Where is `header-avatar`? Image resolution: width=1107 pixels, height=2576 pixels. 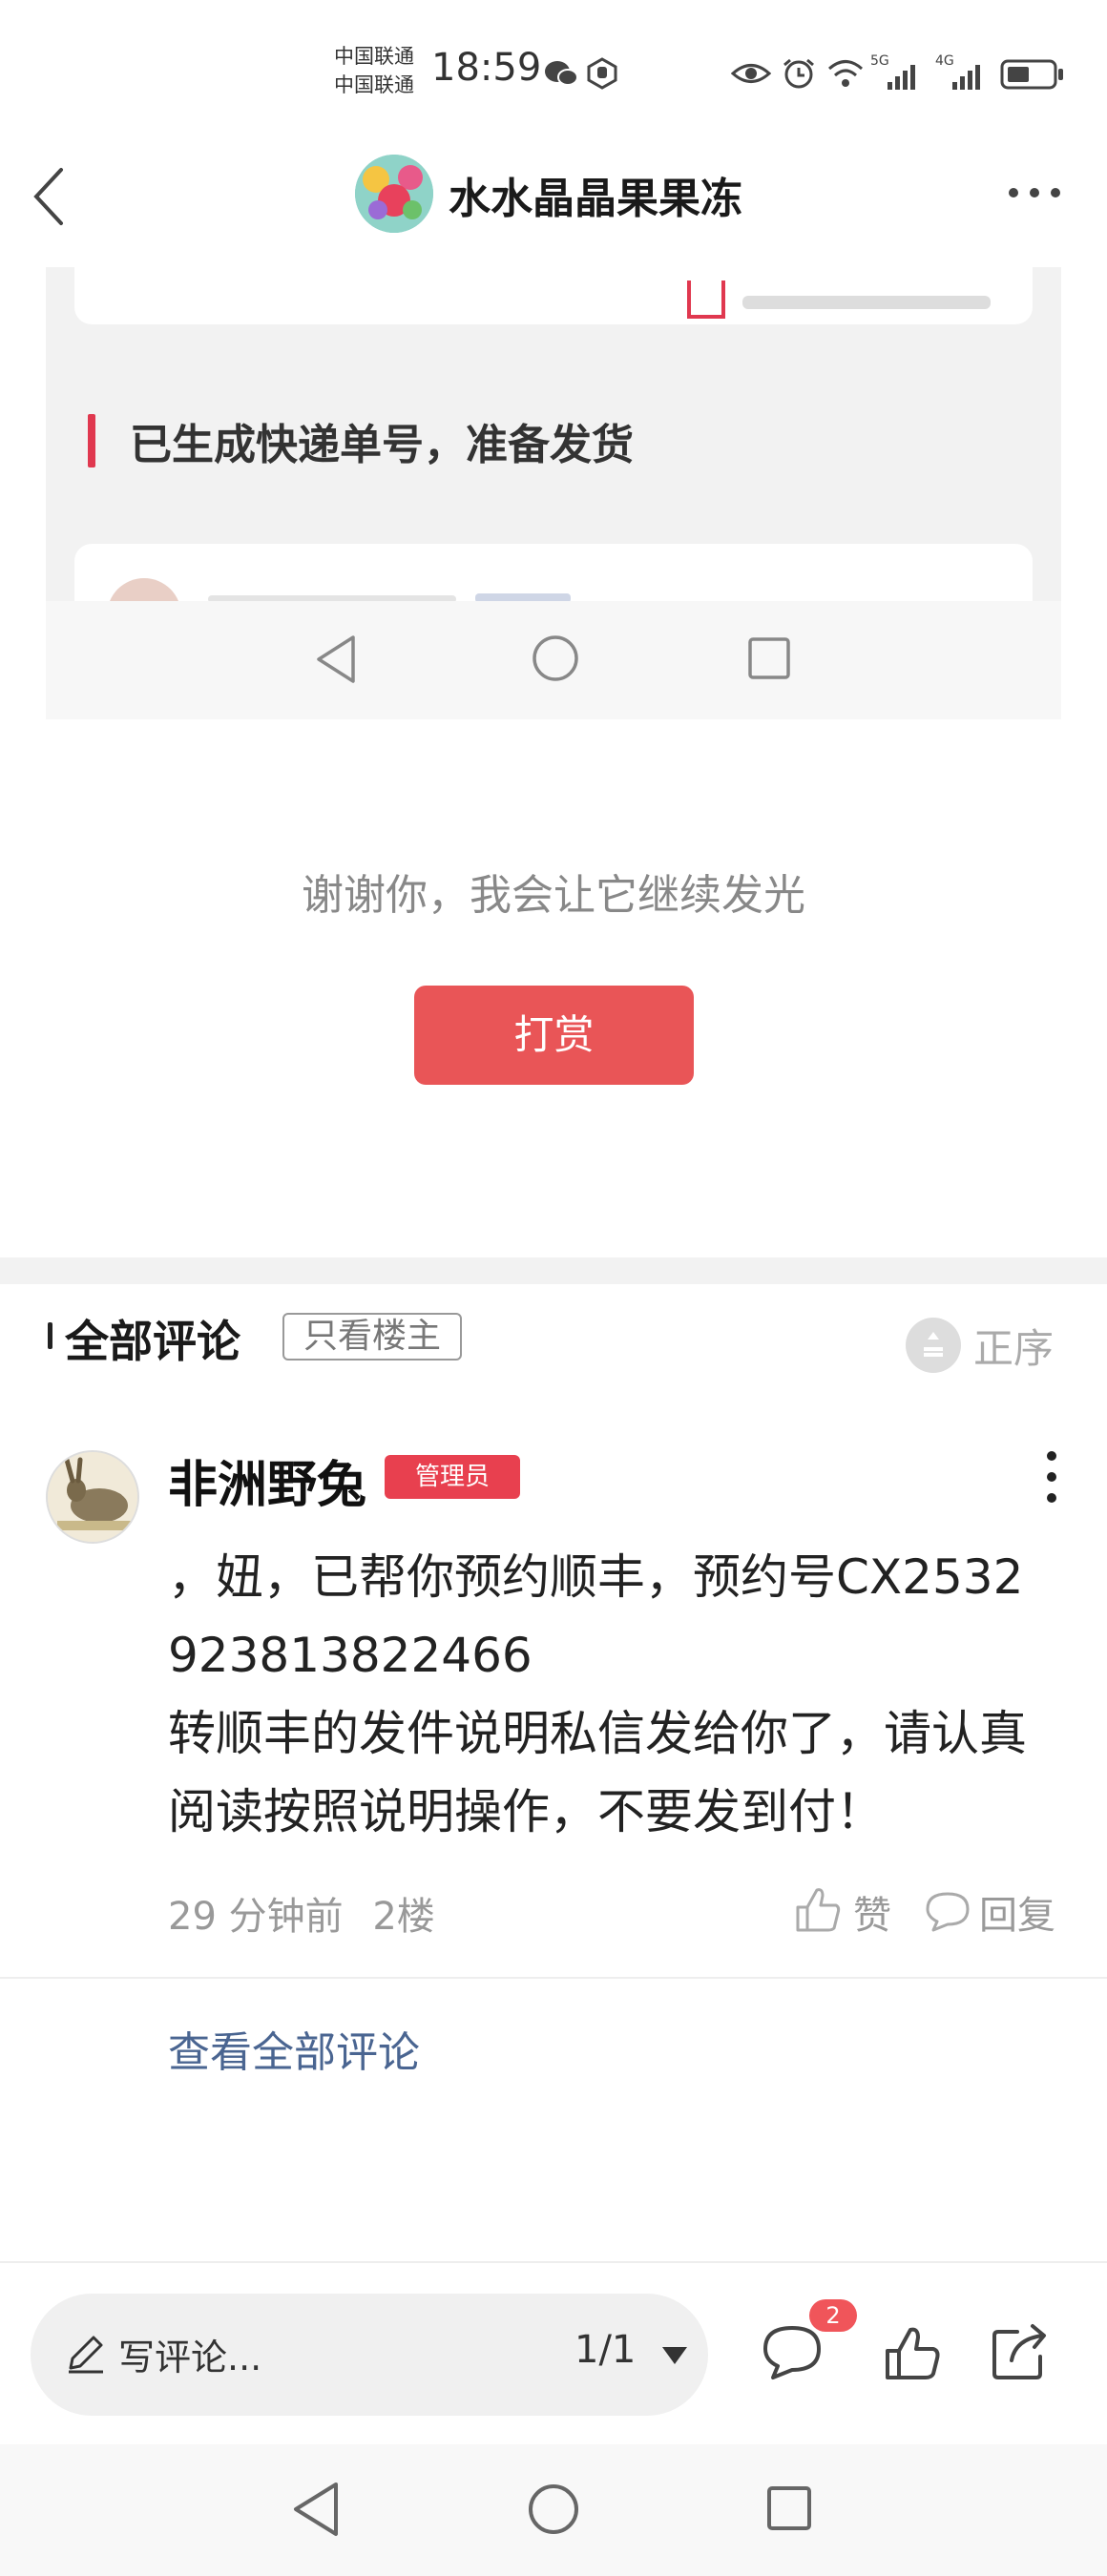
header-avatar is located at coordinates (394, 194).